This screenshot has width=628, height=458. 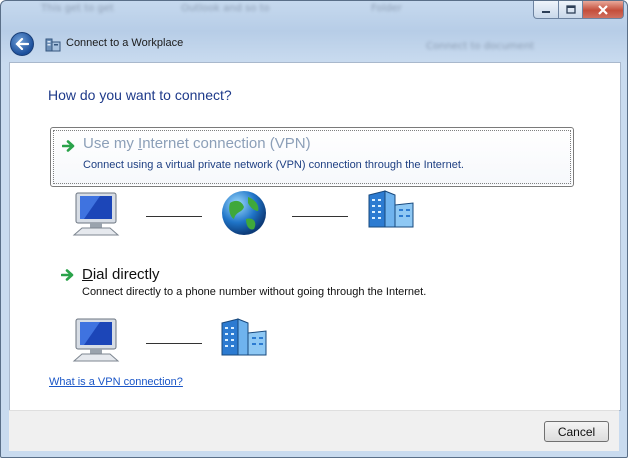 I want to click on back-arrow-icon, so click(x=22, y=44).